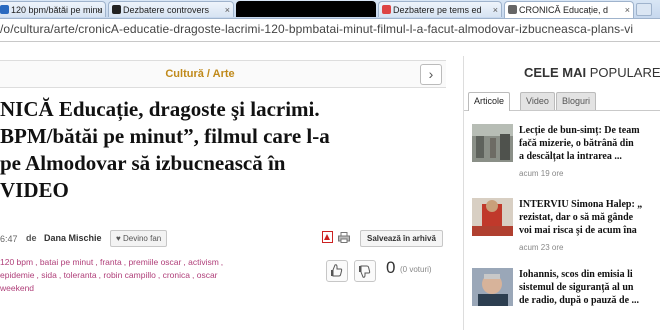 This screenshot has height=330, width=660. I want to click on browser-tab-2: Dezbatere controvers ×, so click(171, 9).